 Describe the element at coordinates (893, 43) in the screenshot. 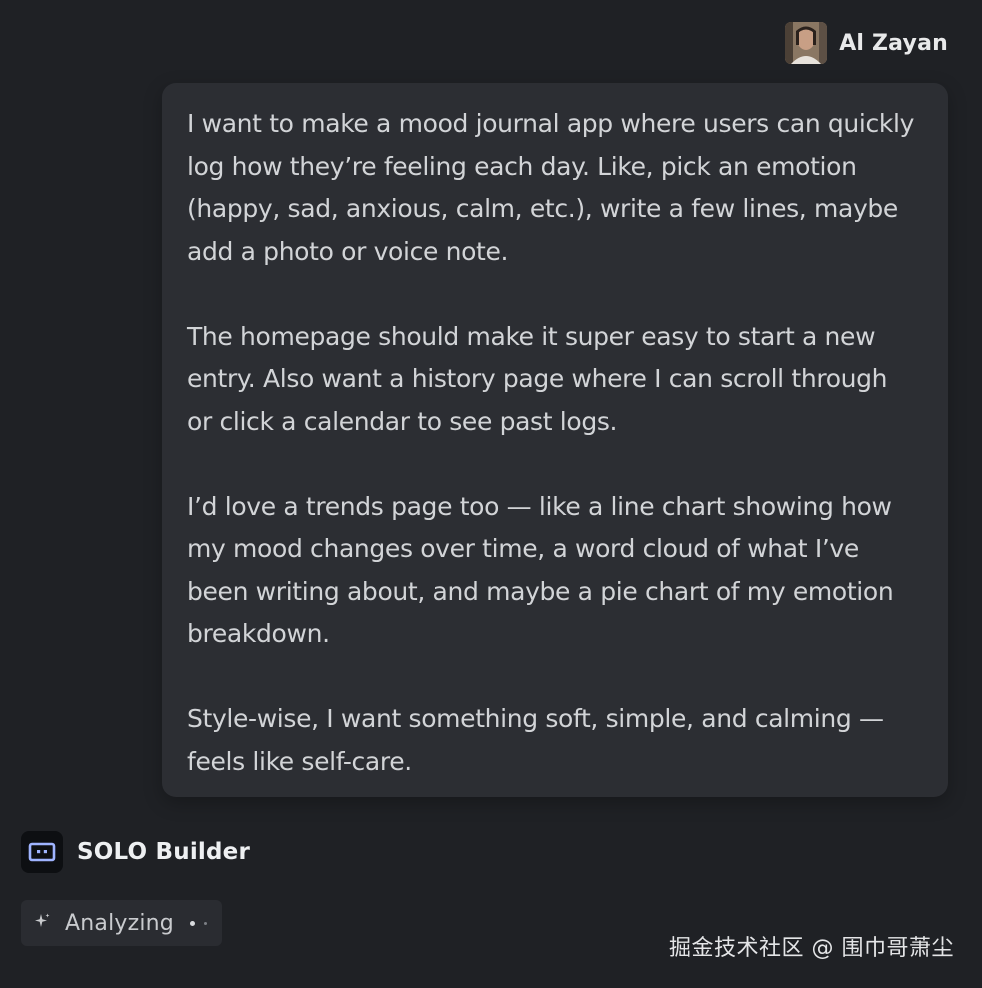

I see `user-name: Al Zayan` at that location.